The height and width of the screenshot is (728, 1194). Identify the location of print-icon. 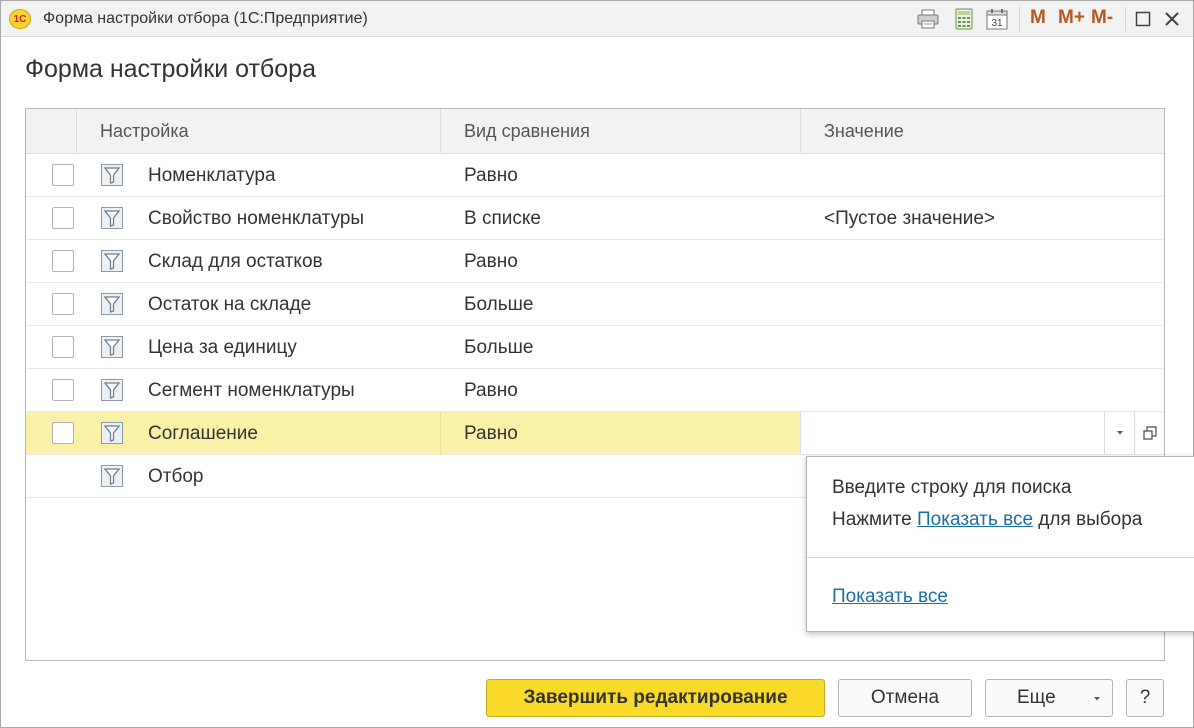
(928, 19).